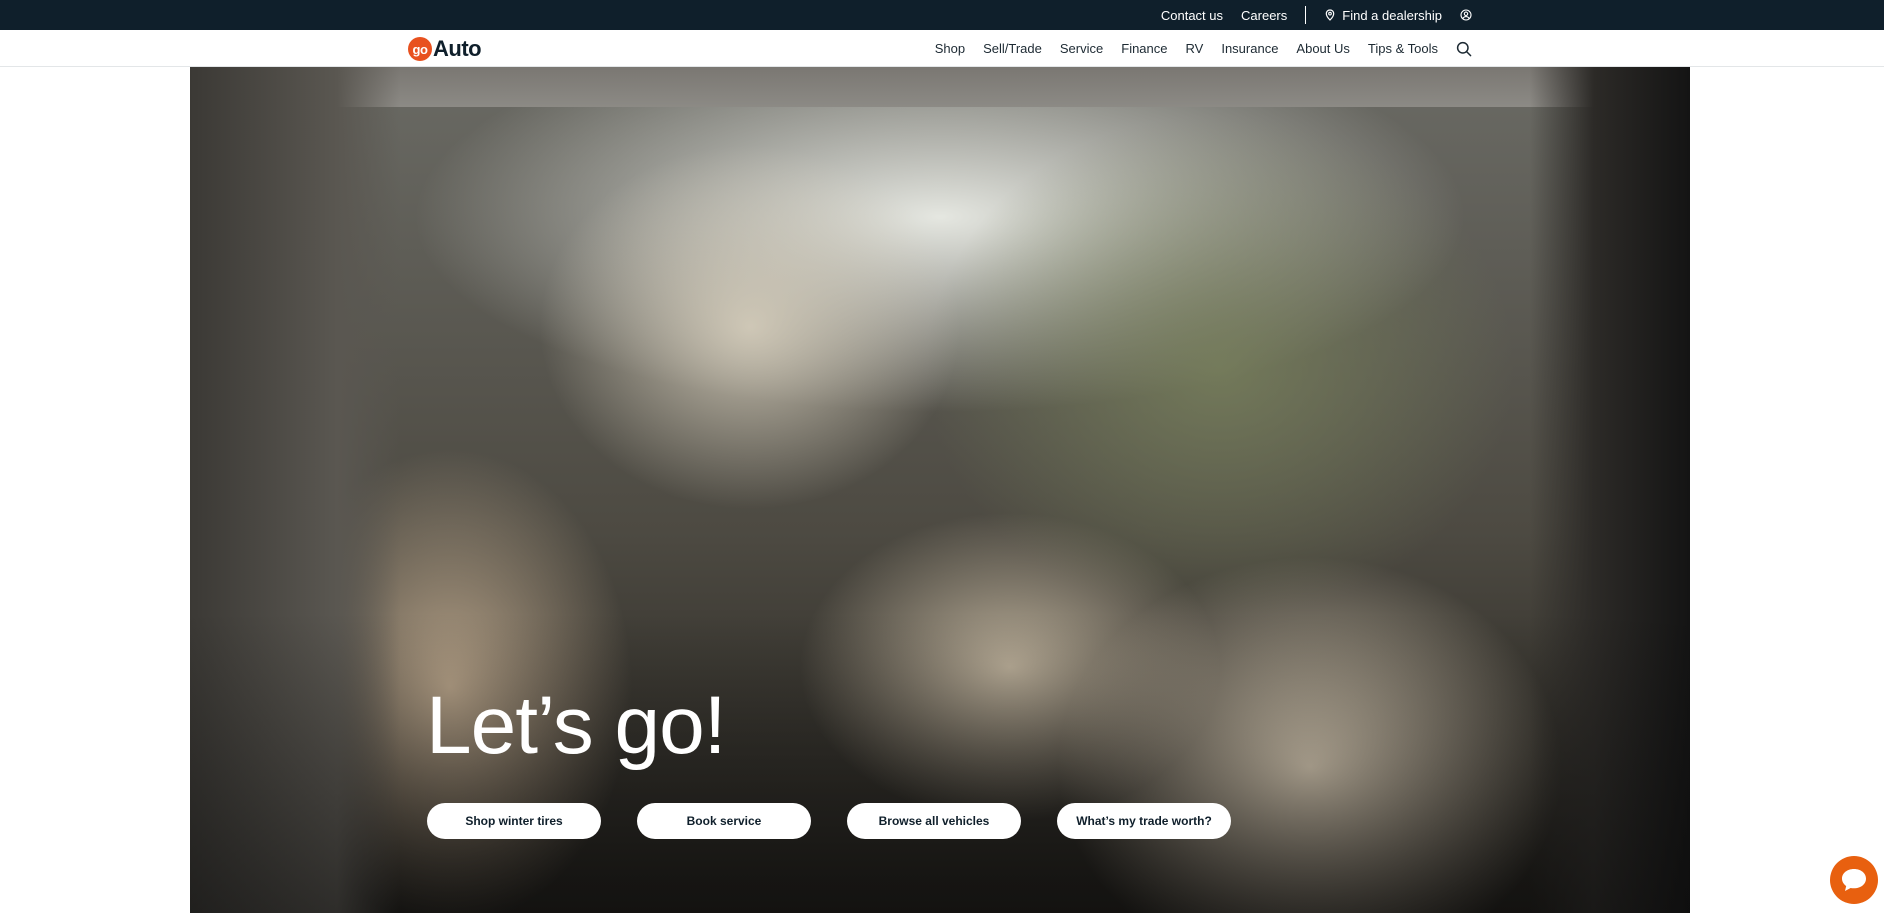  Describe the element at coordinates (1330, 15) in the screenshot. I see `location-pin-icon` at that location.